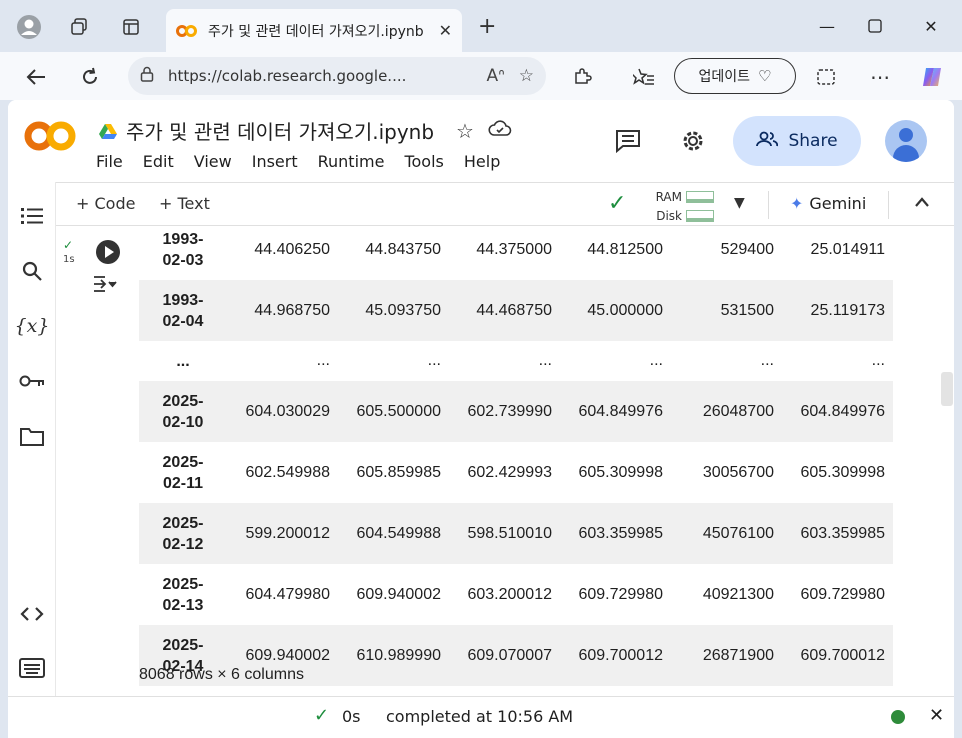 The height and width of the screenshot is (738, 962). I want to click on search-icon, so click(32, 271).